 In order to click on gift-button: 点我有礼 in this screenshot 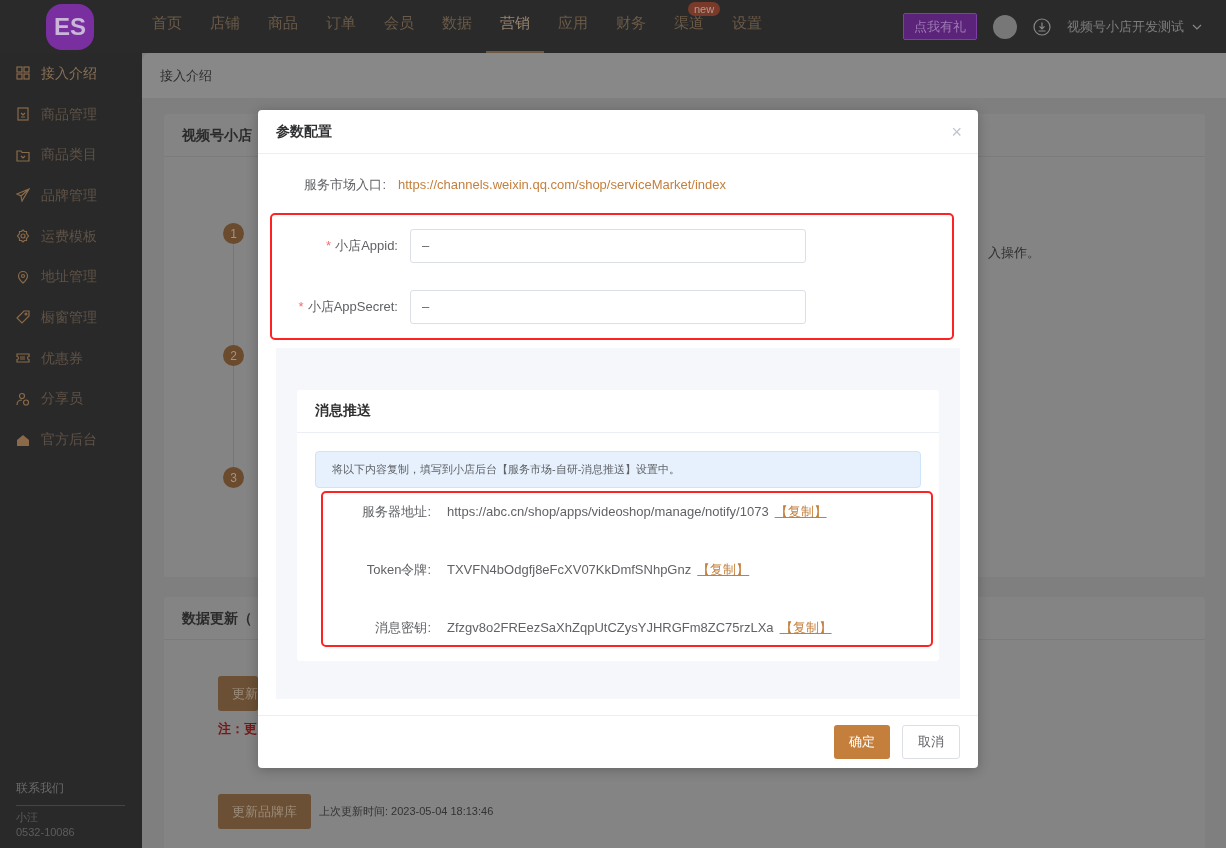, I will do `click(940, 26)`.